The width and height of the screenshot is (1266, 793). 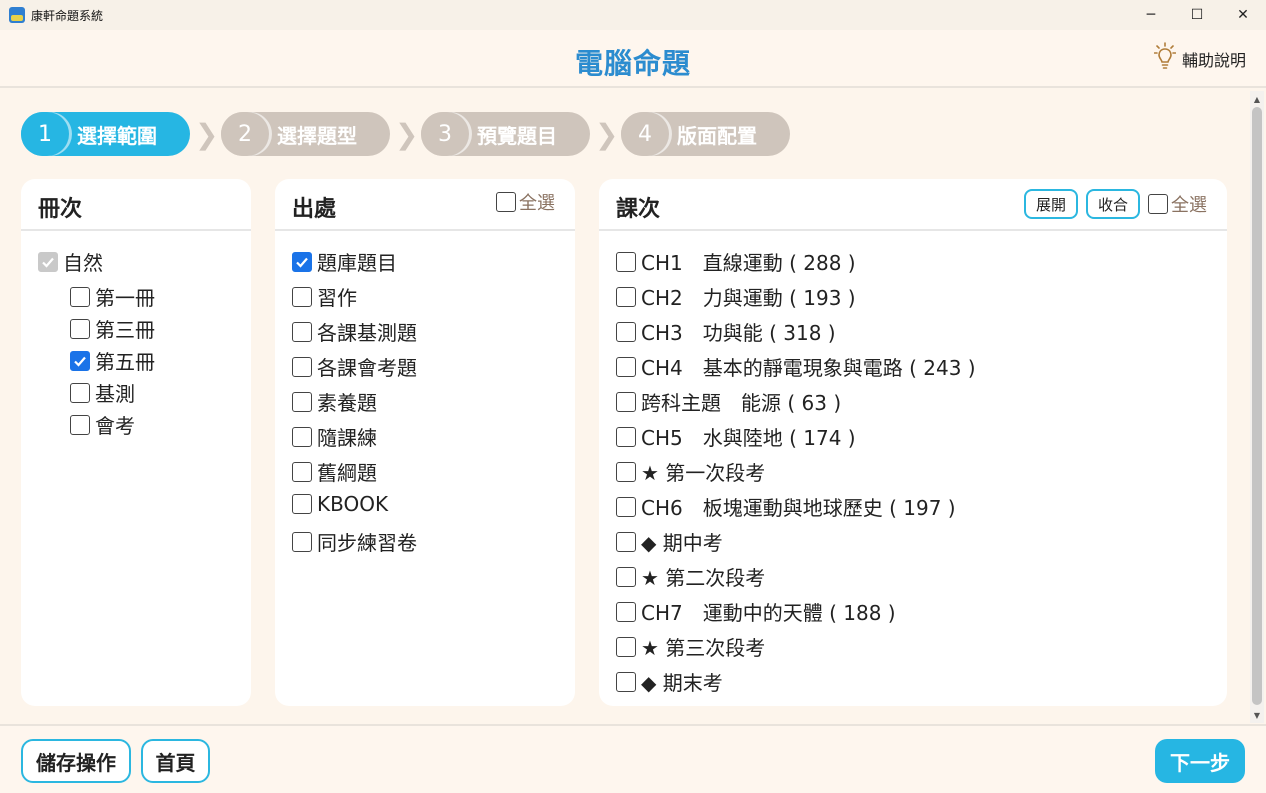 What do you see at coordinates (1165, 59) in the screenshot?
I see `lightbulb-icon` at bounding box center [1165, 59].